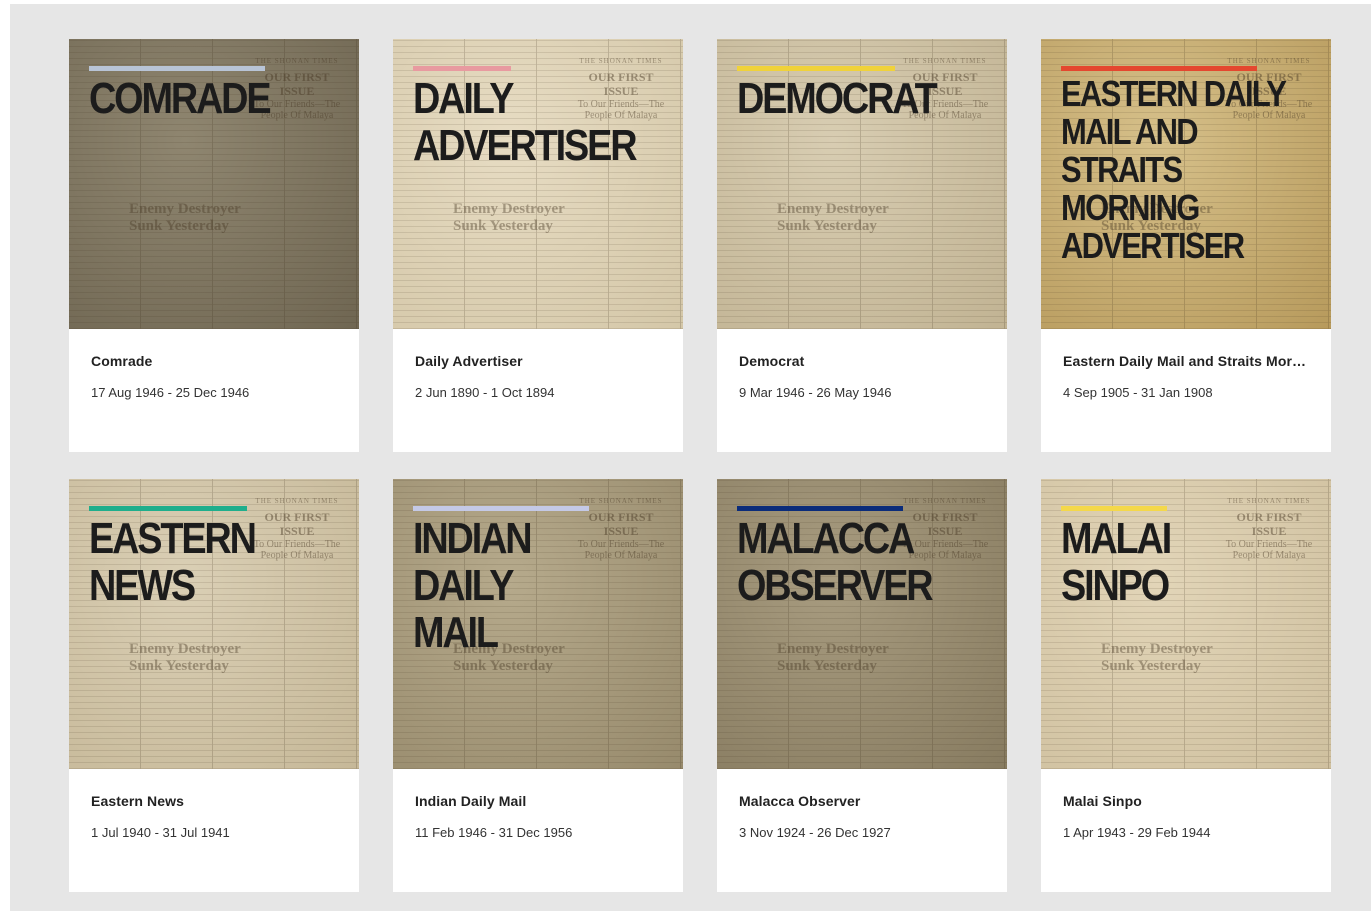 The image size is (1371, 911). Describe the element at coordinates (837, 98) in the screenshot. I see `cover-title-line: DEMOCRAT` at that location.